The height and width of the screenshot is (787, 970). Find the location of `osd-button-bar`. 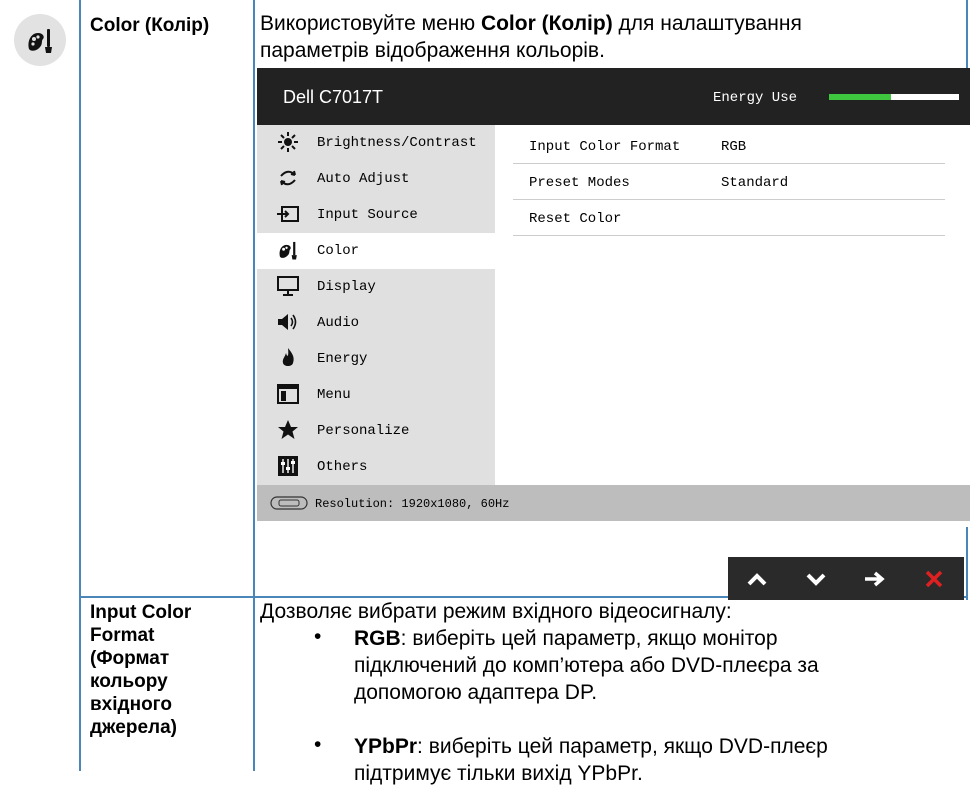

osd-button-bar is located at coordinates (846, 578).